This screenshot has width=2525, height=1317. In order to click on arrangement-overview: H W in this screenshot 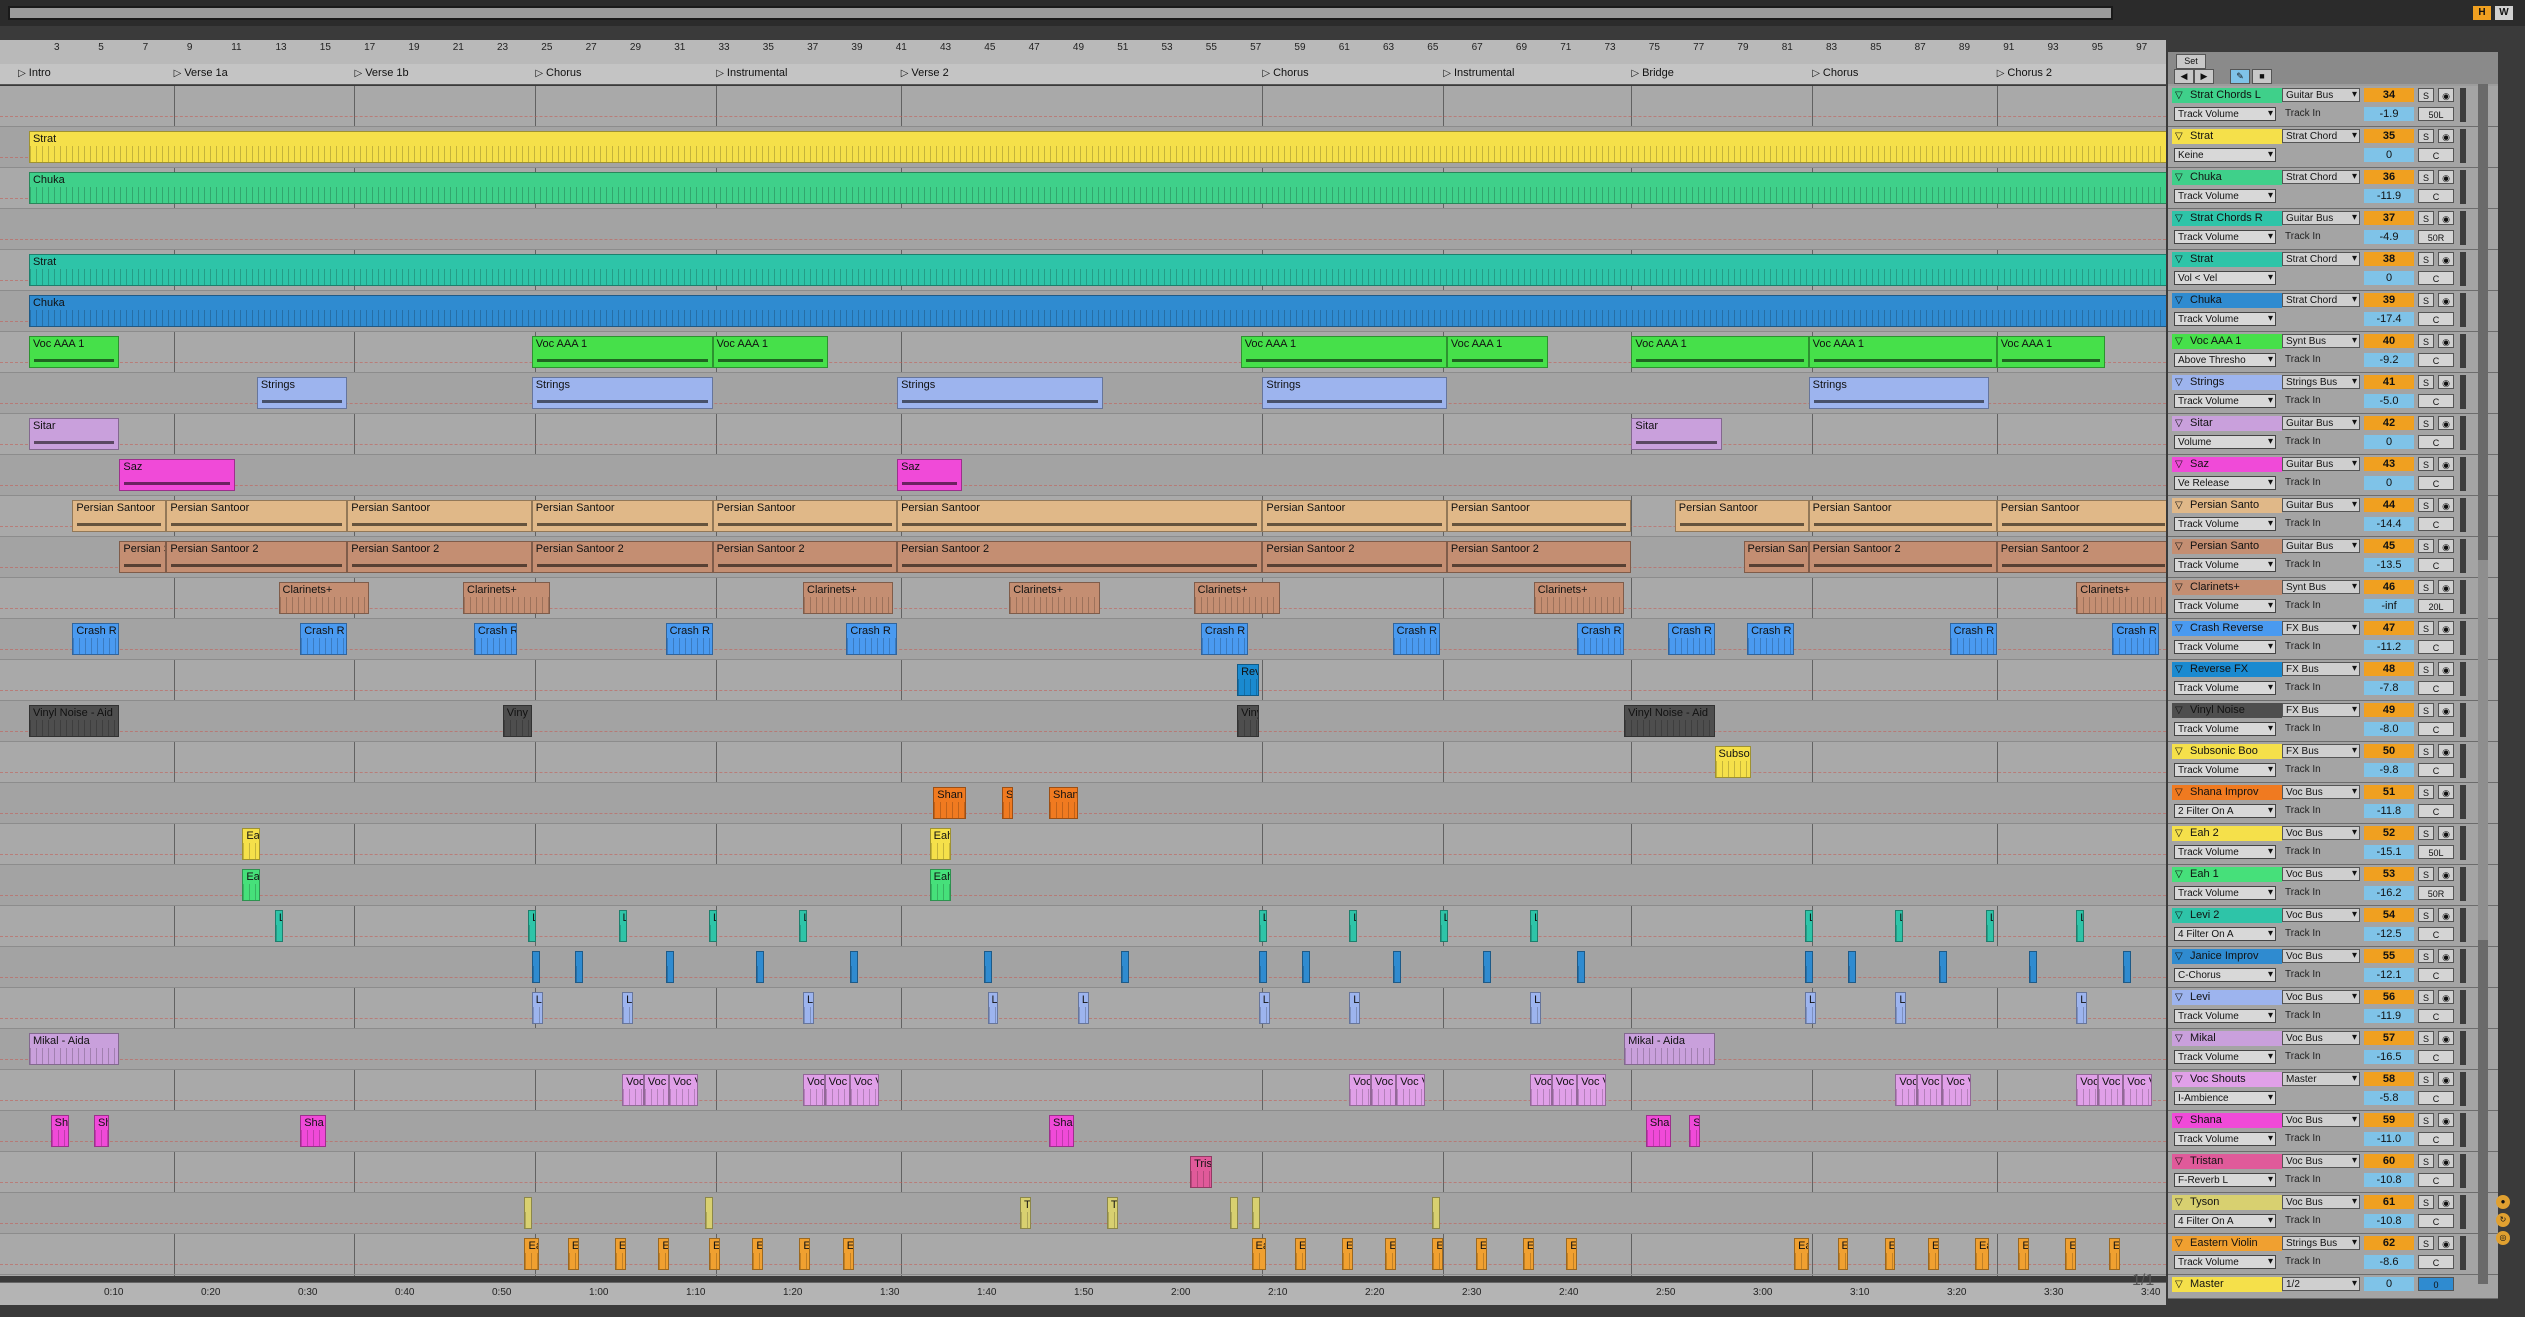, I will do `click(1262, 13)`.